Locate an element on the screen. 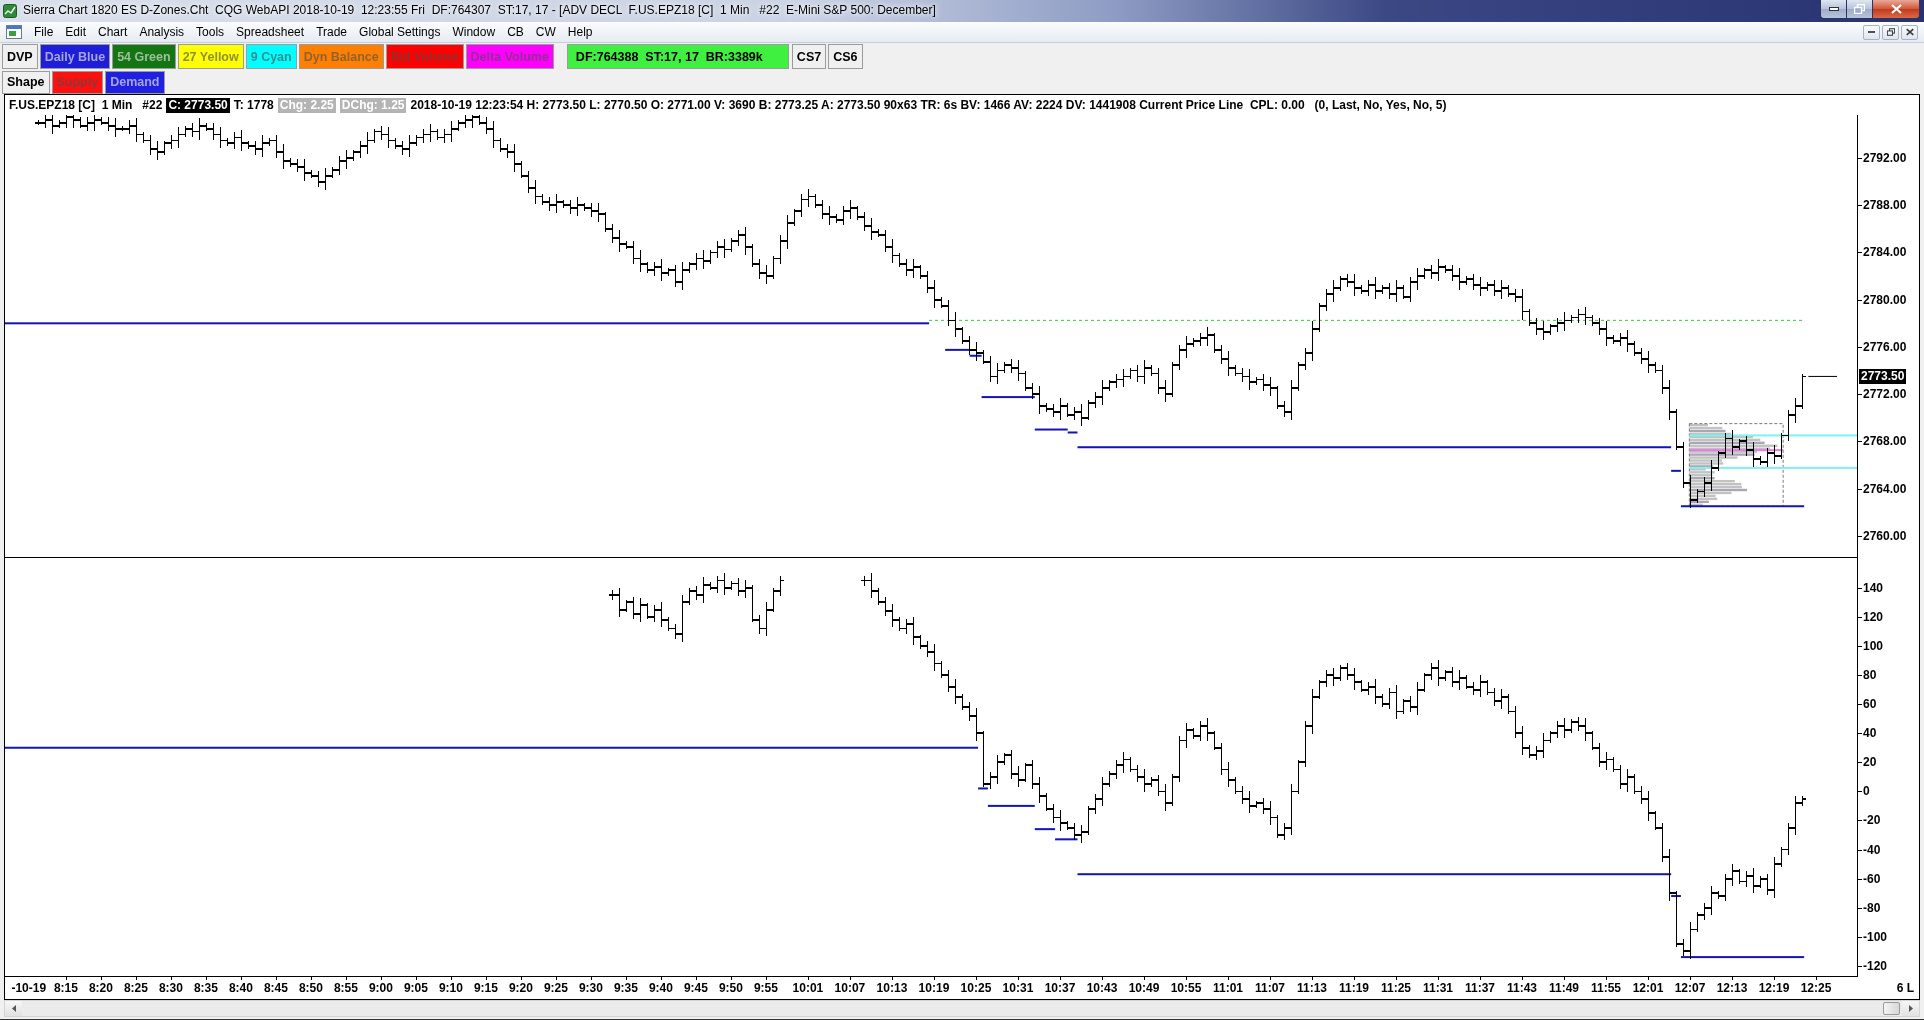 The height and width of the screenshot is (1020, 1924). menu-item: CB is located at coordinates (515, 32).